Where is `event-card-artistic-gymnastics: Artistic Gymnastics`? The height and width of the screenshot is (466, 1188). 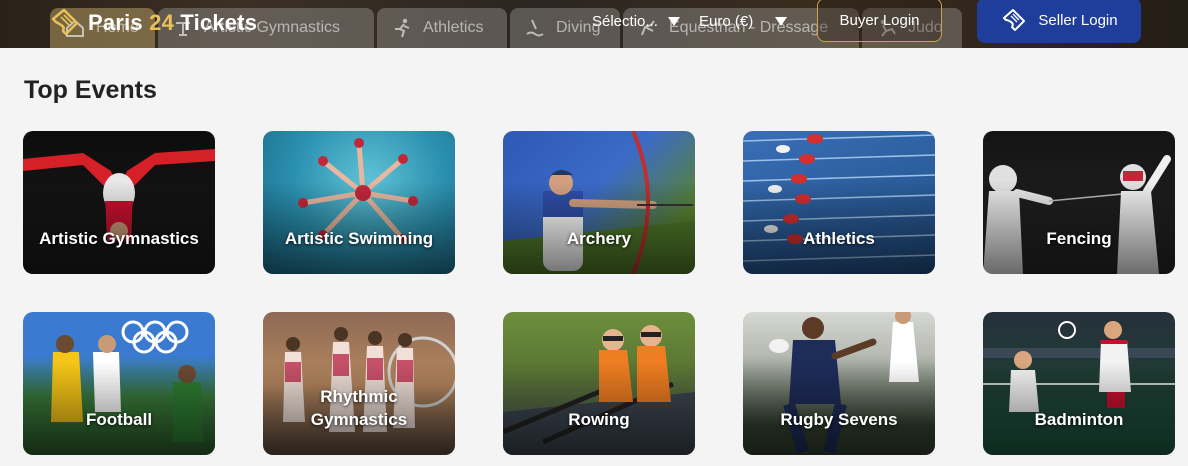 event-card-artistic-gymnastics: Artistic Gymnastics is located at coordinates (119, 202).